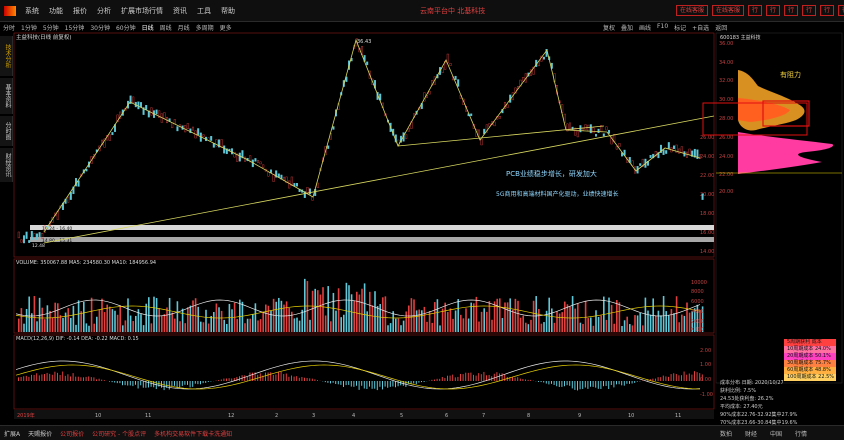 The height and width of the screenshot is (440, 844). What do you see at coordinates (707, 176) in the screenshot?
I see `price-axis-label: 22.00` at bounding box center [707, 176].